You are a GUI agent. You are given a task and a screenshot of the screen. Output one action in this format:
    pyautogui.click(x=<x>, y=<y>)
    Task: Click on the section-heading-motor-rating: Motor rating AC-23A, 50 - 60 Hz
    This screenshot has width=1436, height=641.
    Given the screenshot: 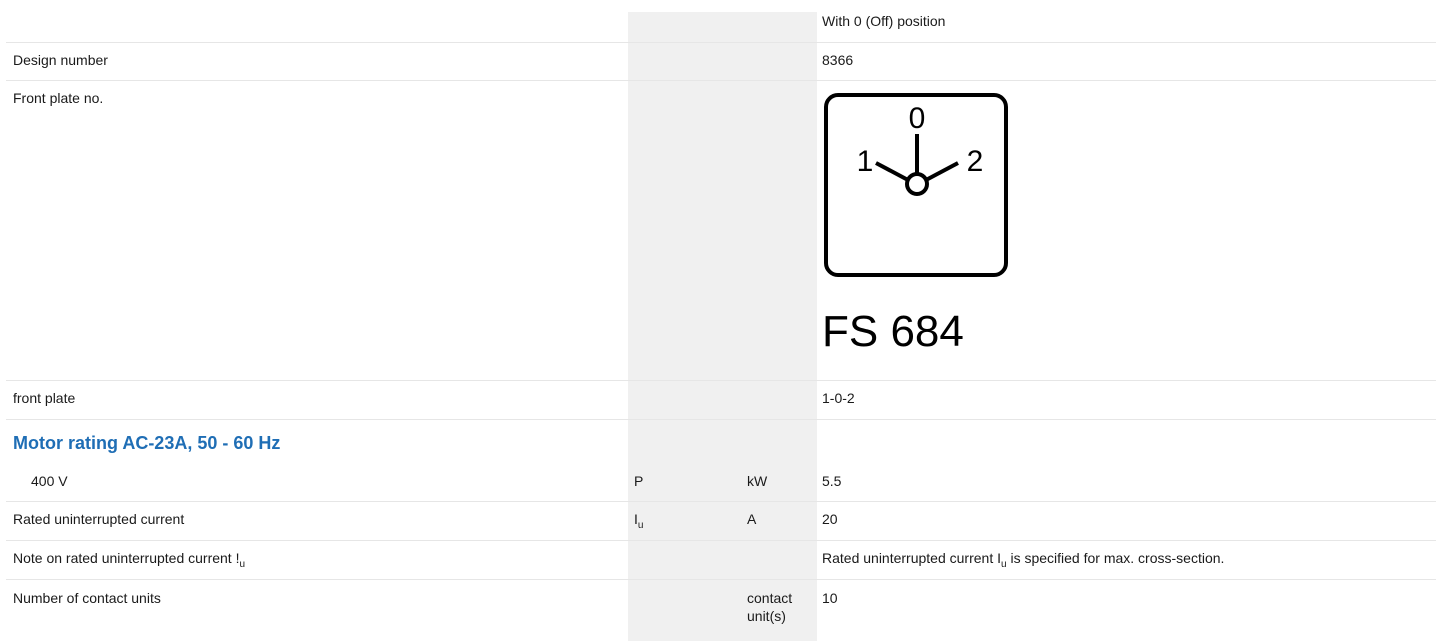 What is the action you would take?
    pyautogui.click(x=147, y=443)
    